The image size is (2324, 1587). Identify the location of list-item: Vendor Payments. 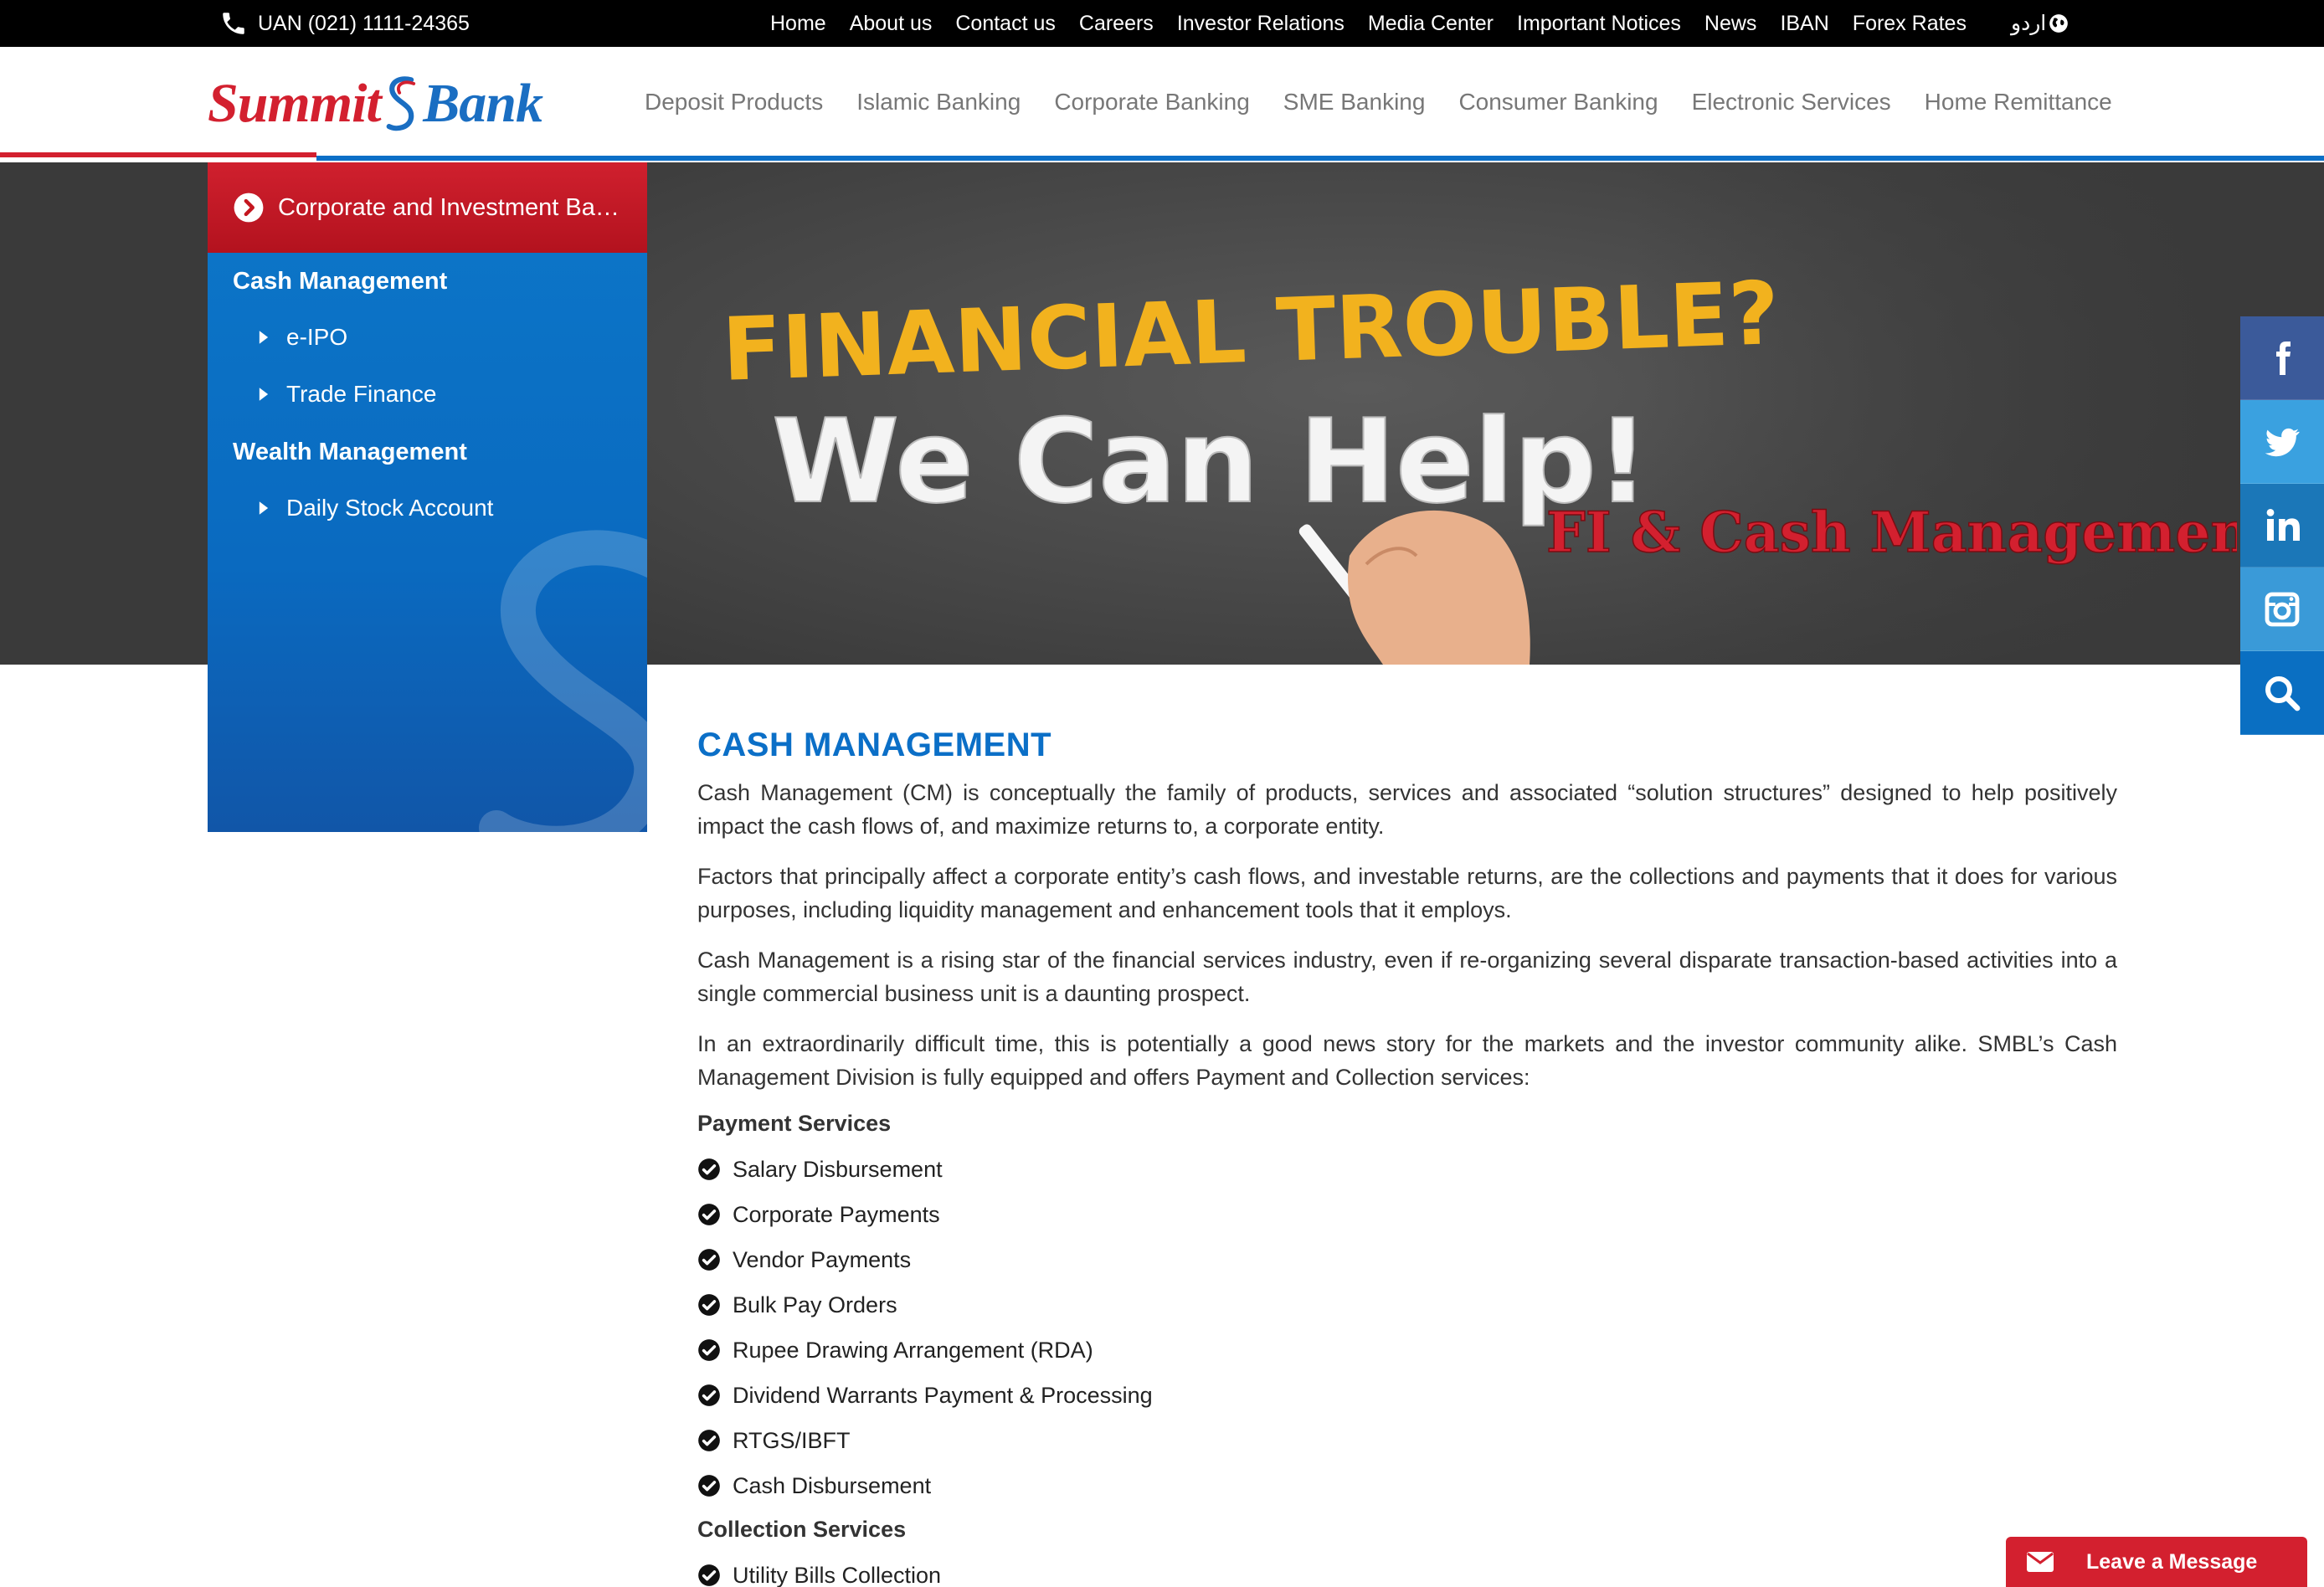
(1407, 1259).